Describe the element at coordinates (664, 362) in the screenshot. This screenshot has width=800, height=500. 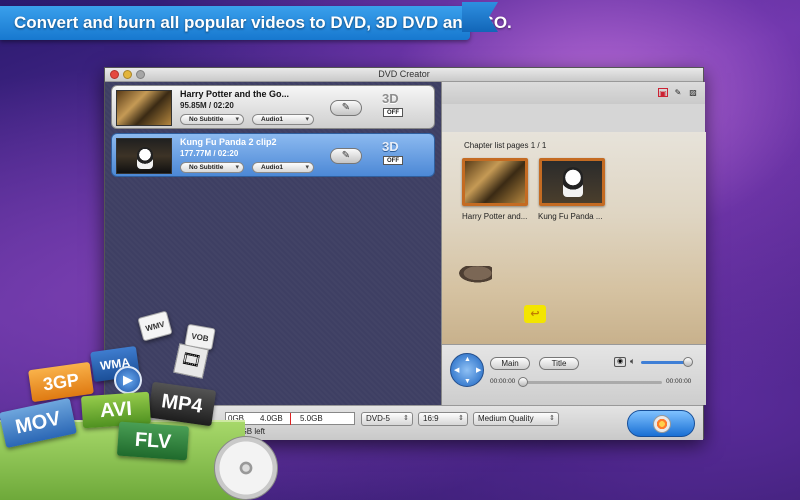
I see `volume-slider-track` at that location.